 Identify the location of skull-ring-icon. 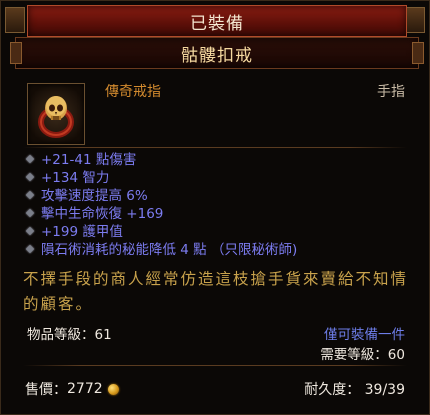
(56, 114).